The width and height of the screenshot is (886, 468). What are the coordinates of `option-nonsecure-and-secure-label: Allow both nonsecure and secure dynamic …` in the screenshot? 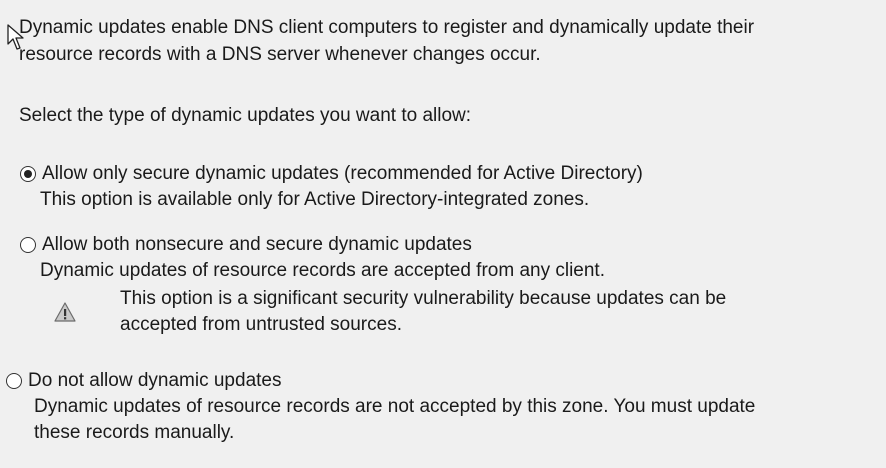 It's located at (257, 245).